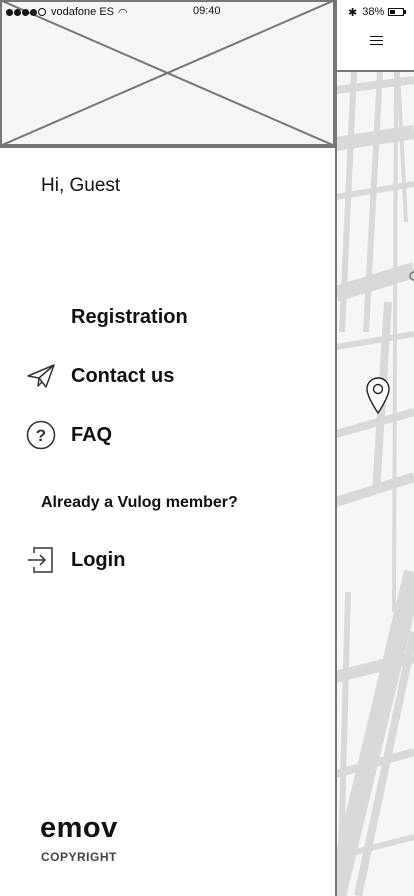  What do you see at coordinates (68, 435) in the screenshot?
I see `menu-item-faq: ? FAQ` at bounding box center [68, 435].